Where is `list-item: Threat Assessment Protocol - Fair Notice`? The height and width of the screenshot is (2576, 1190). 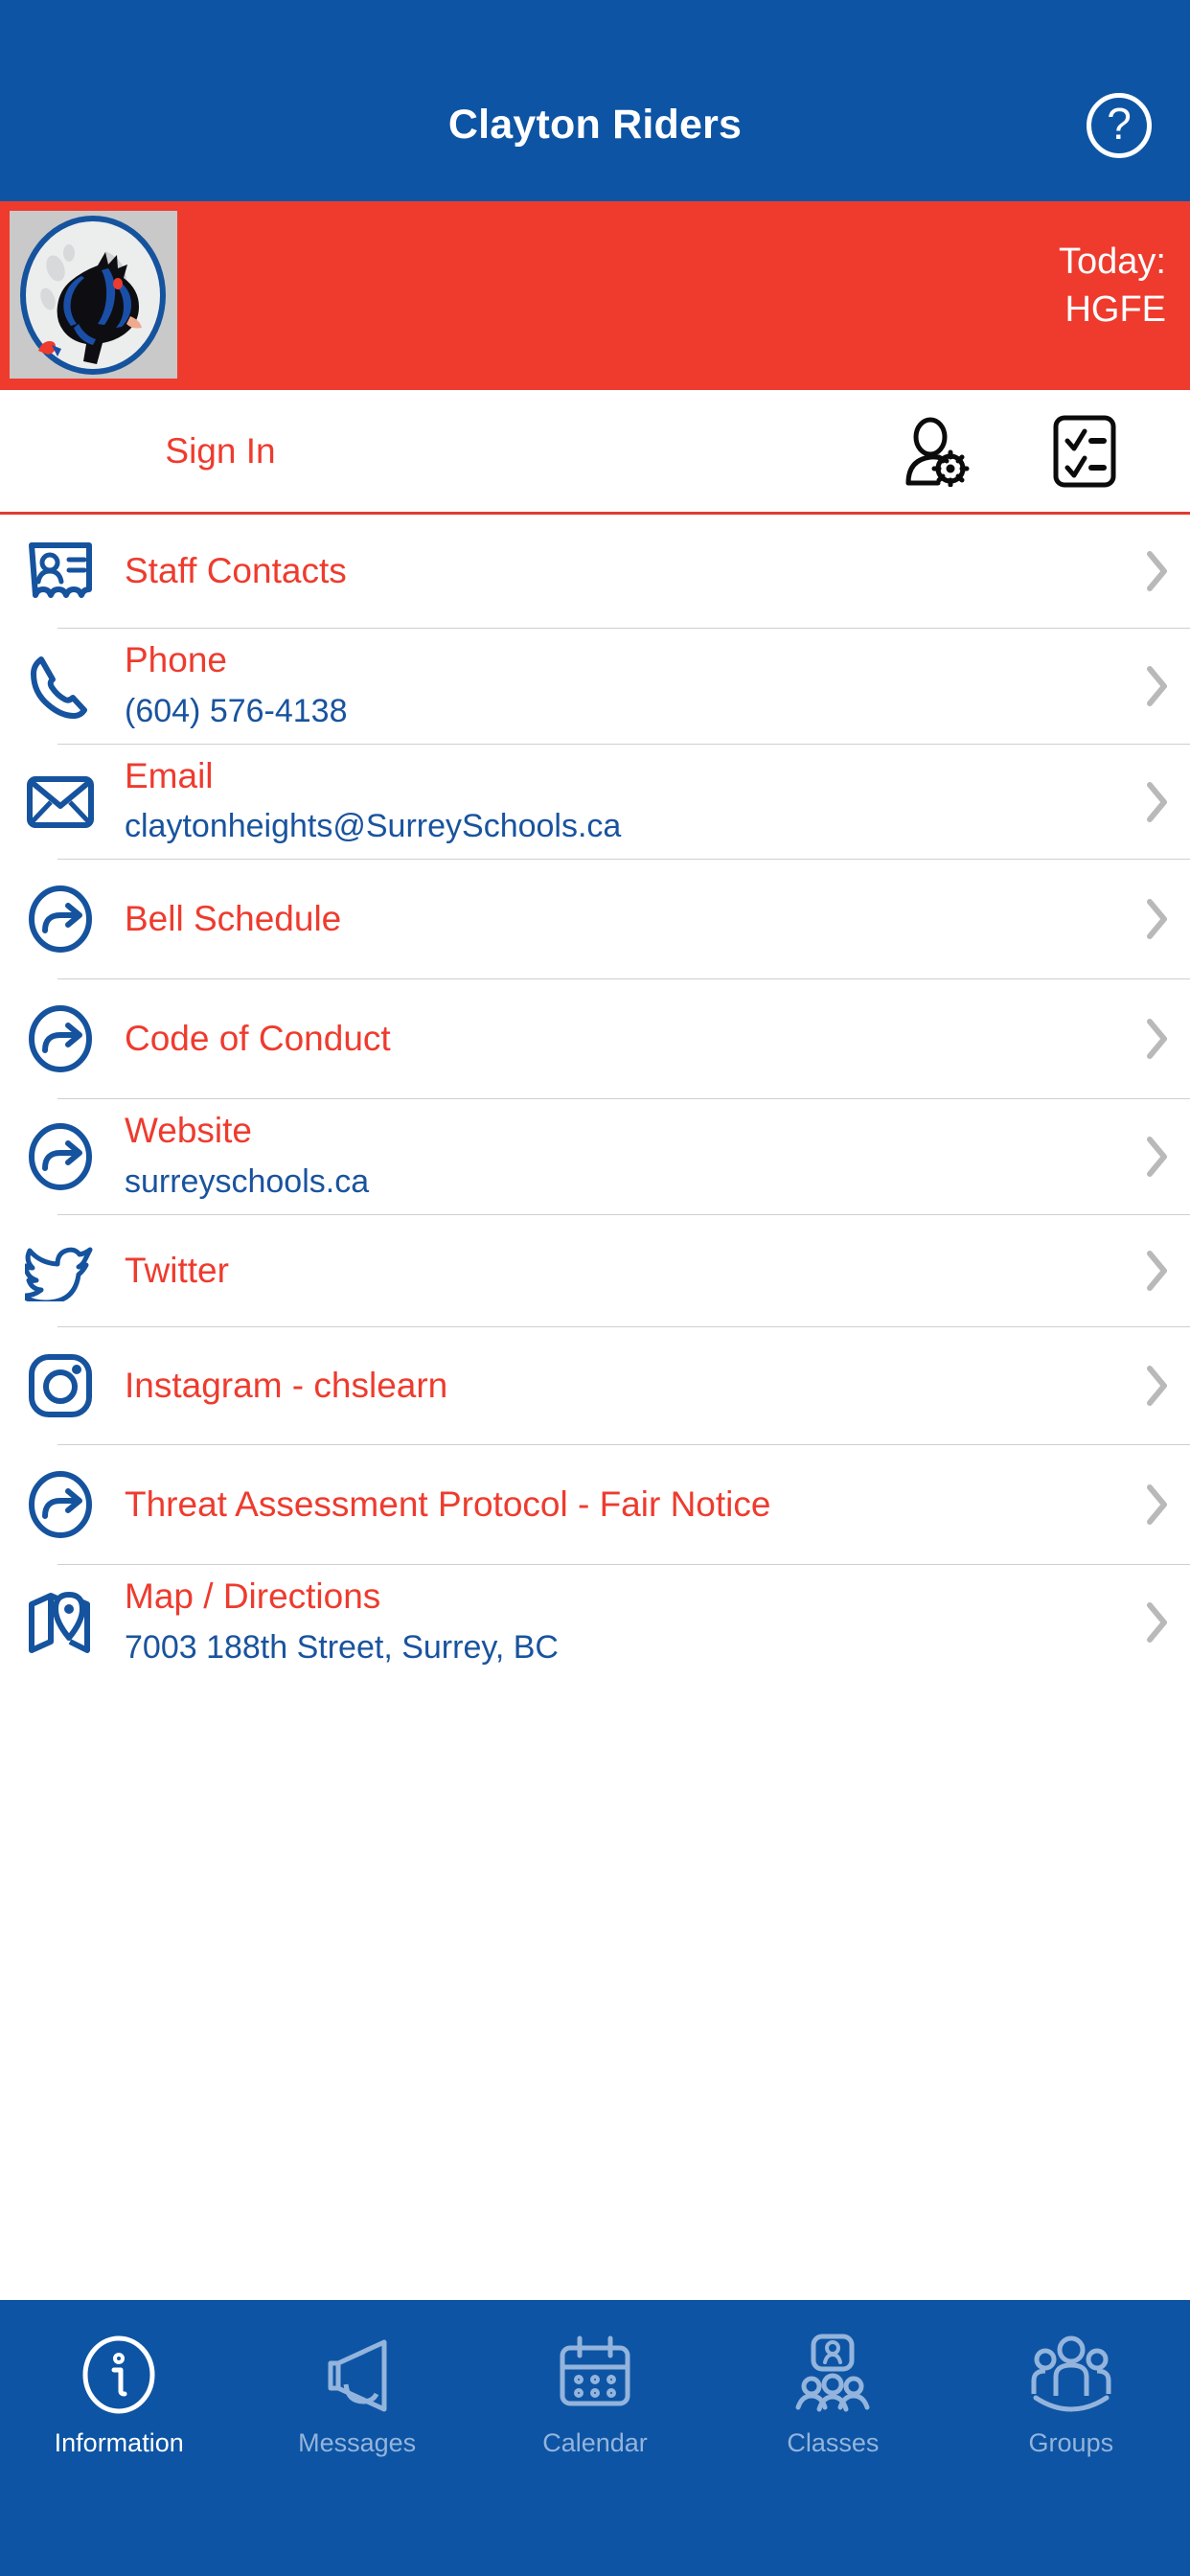 list-item: Threat Assessment Protocol - Fair Notice is located at coordinates (595, 1504).